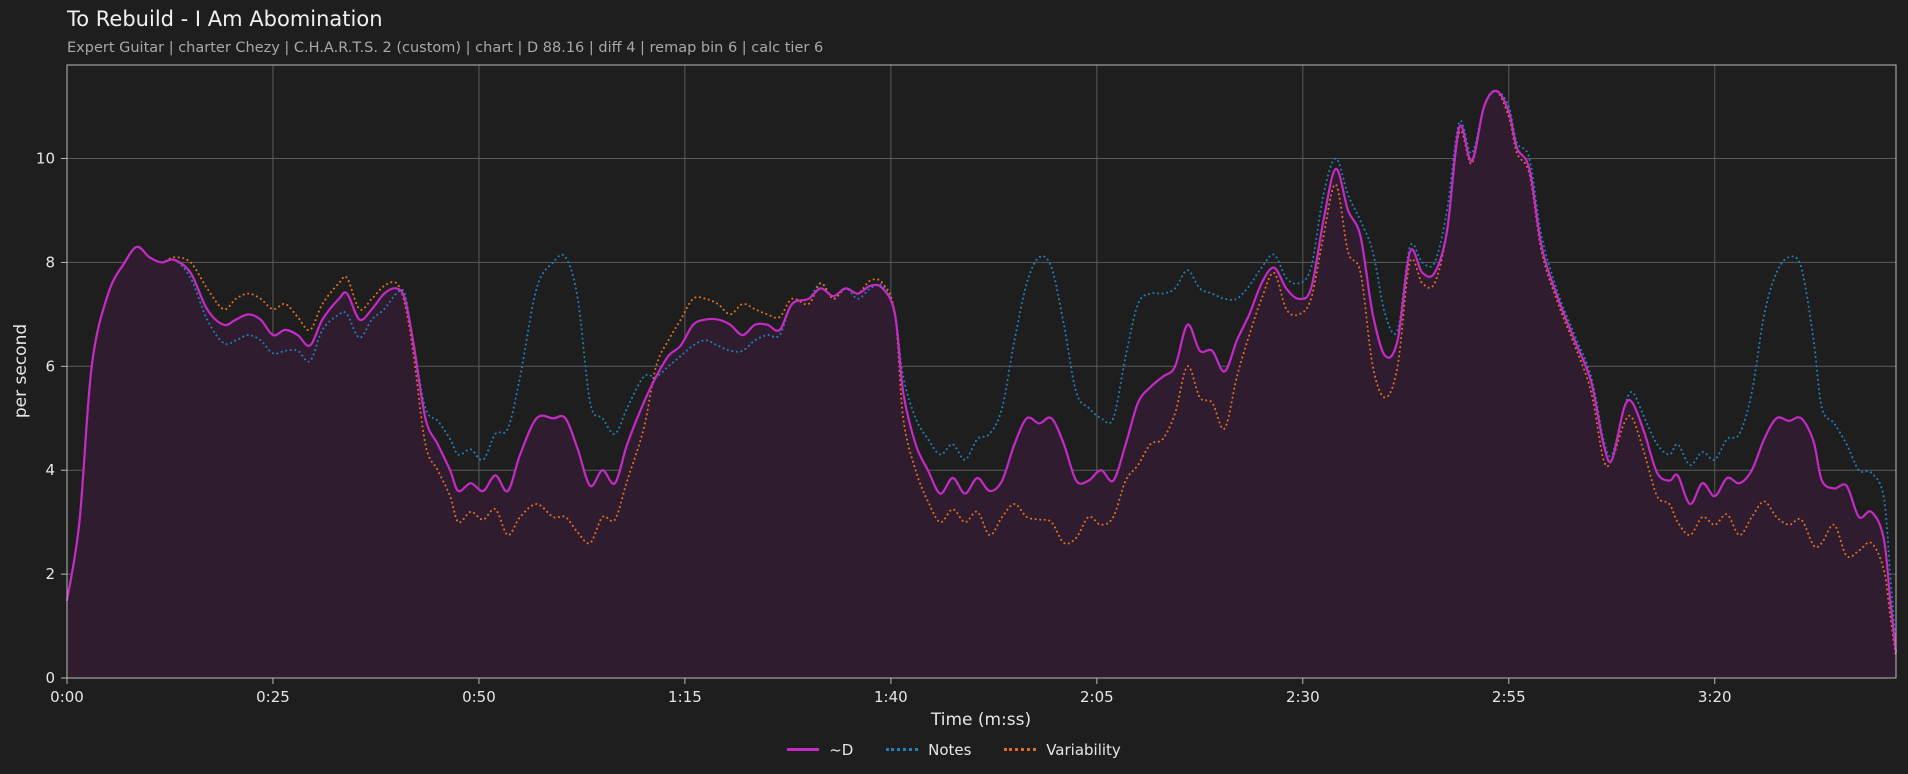  Describe the element at coordinates (1303, 697) in the screenshot. I see `x-tick-label: 2:30` at that location.